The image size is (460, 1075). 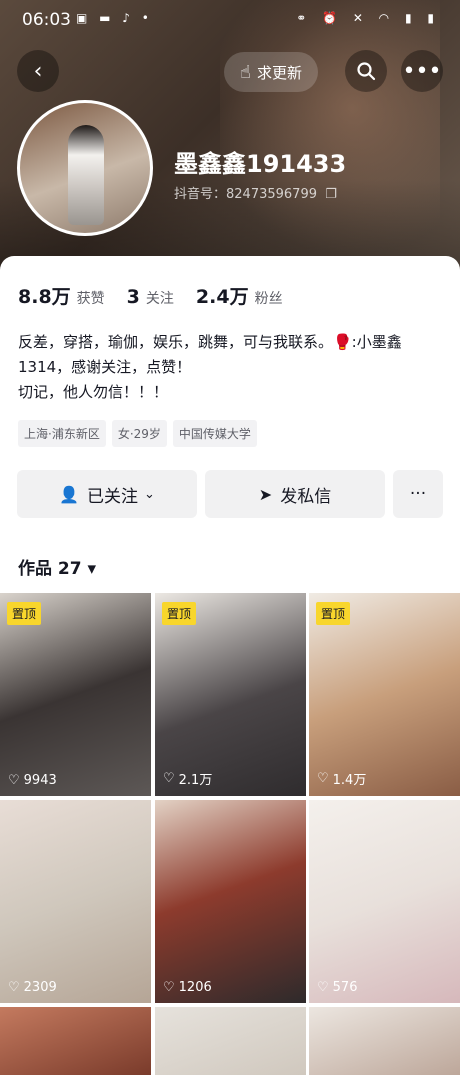 I want to click on like-count: ♡ 2.1万, so click(x=187, y=778).